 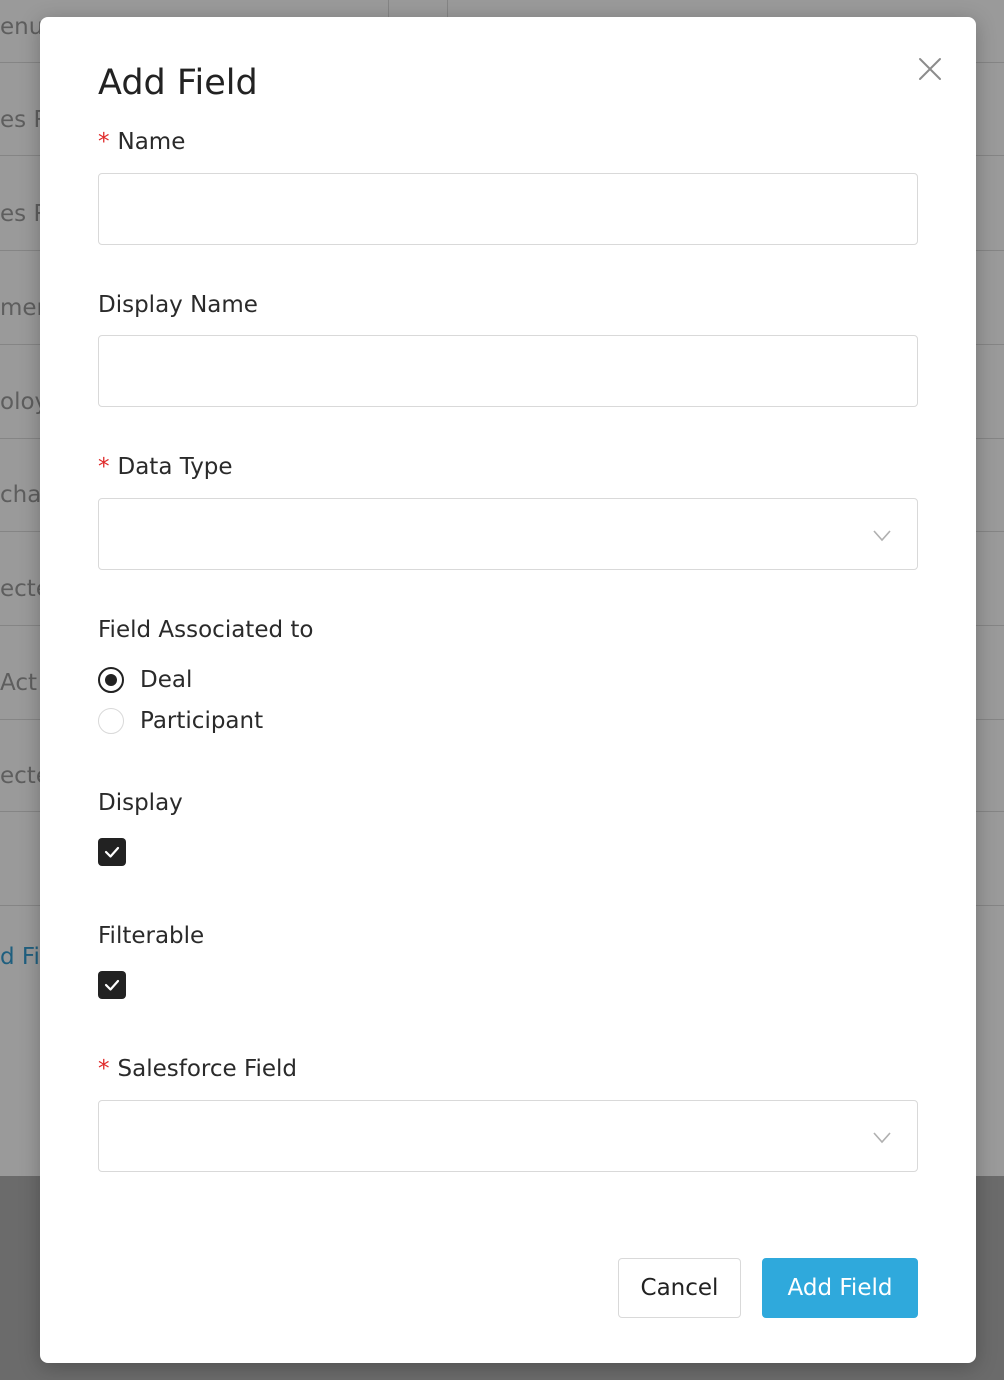 I want to click on display-checkbox, so click(x=112, y=852).